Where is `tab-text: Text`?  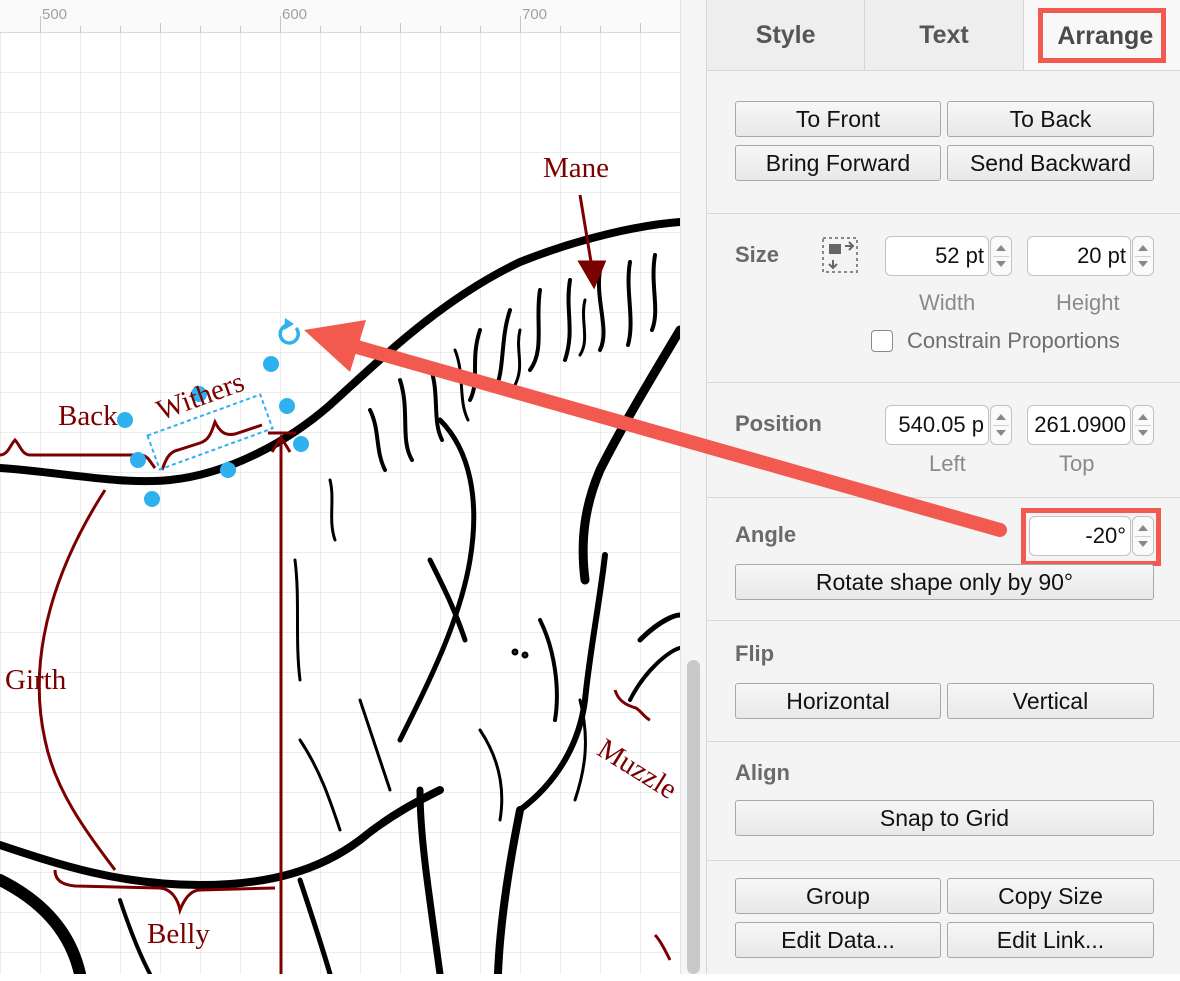 tab-text: Text is located at coordinates (944, 35).